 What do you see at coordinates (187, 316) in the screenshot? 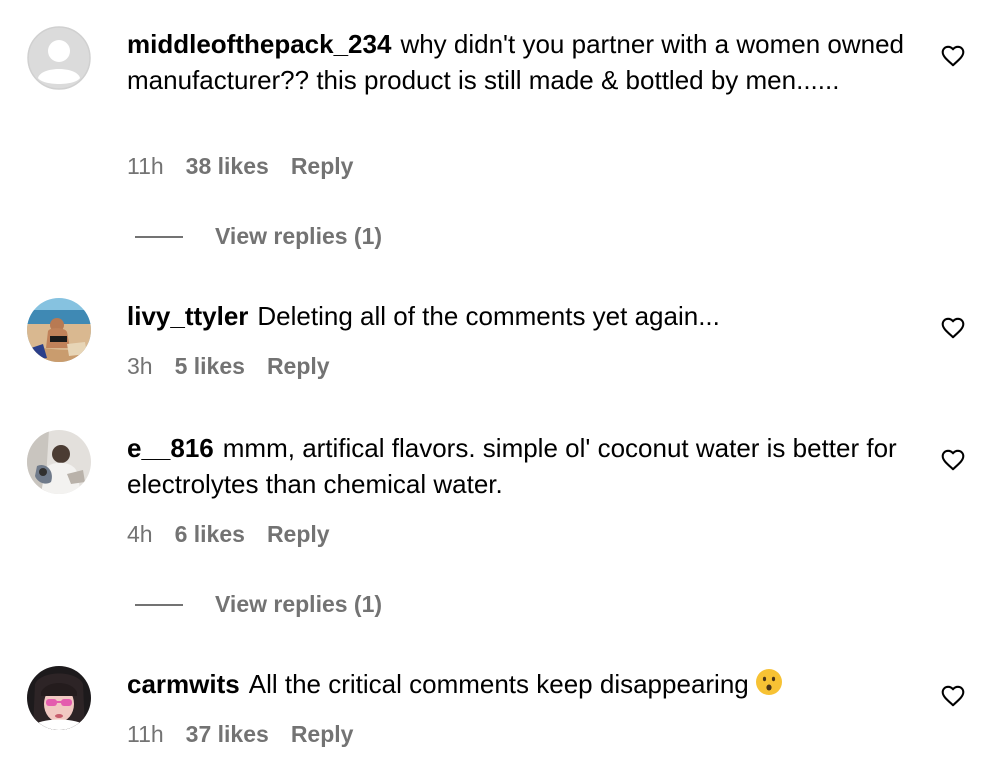
I see `comment-username: livy_ttyler` at bounding box center [187, 316].